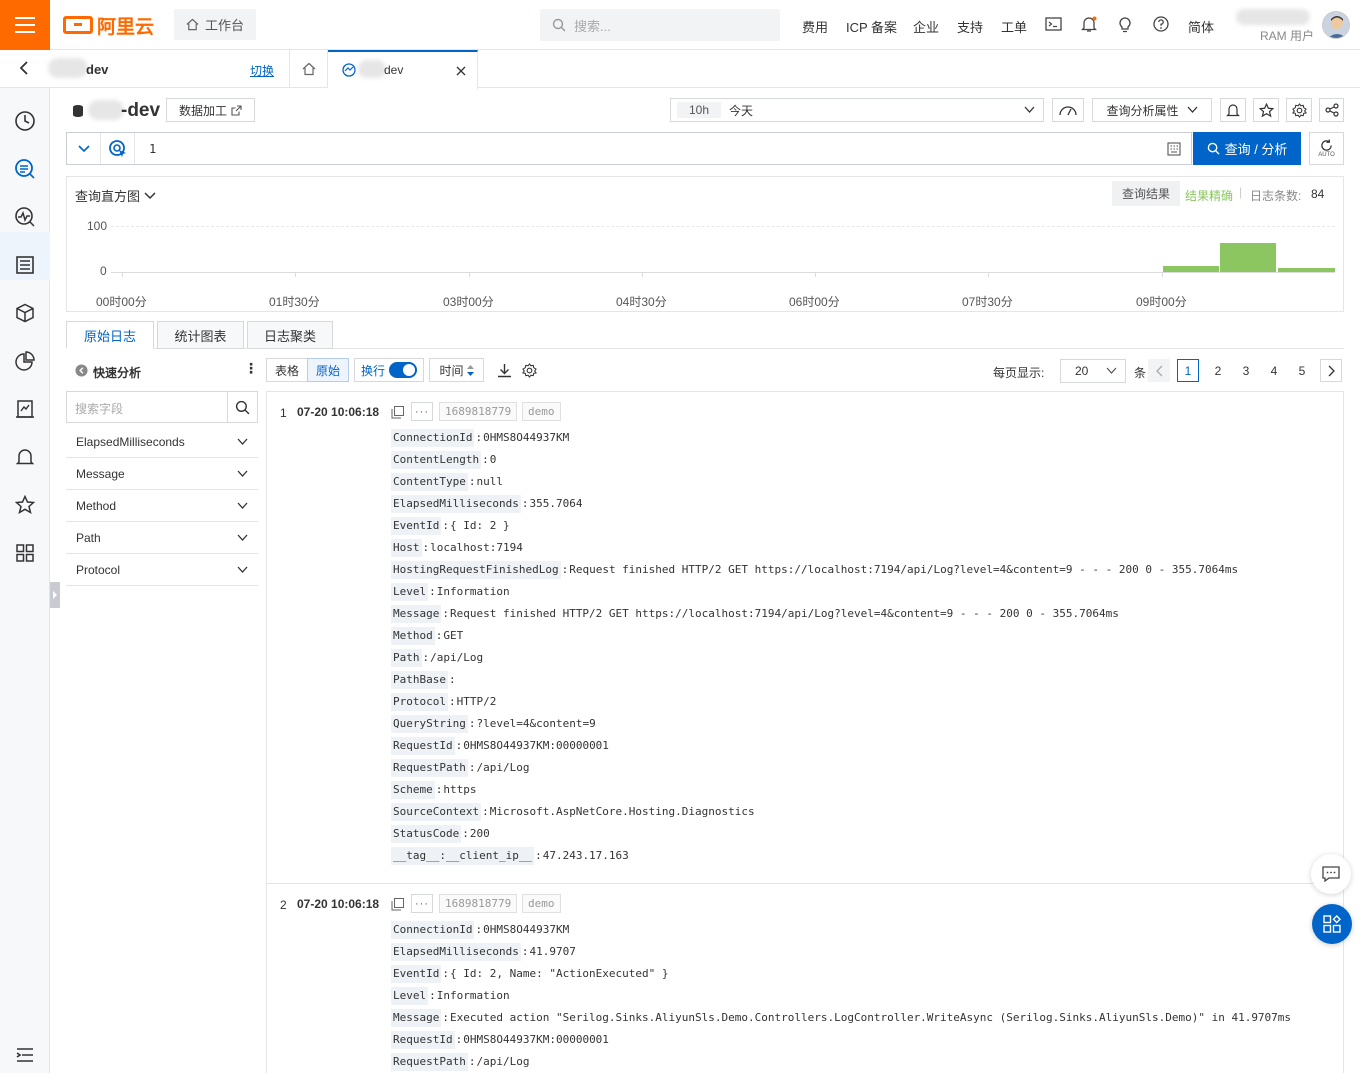 This screenshot has width=1360, height=1073. Describe the element at coordinates (290, 335) in the screenshot. I see `tab-log-cluster: 日志聚类` at that location.